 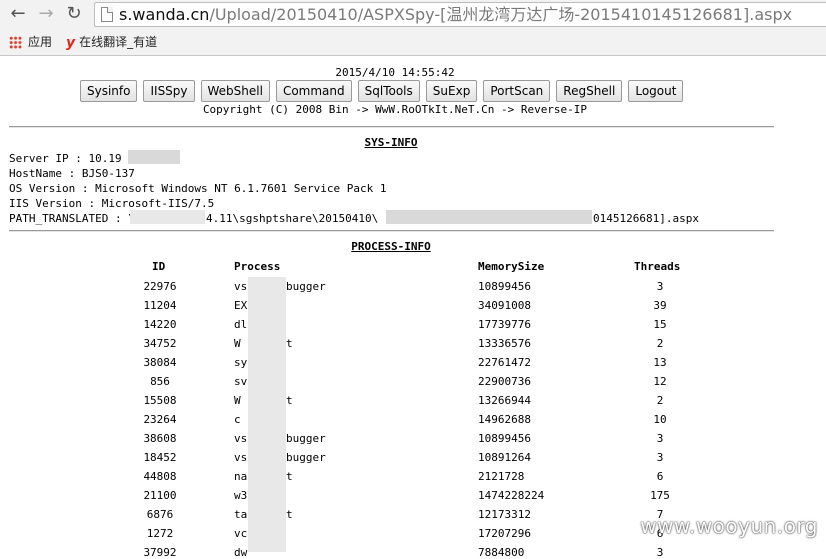 I want to click on process-id: 22976, so click(x=160, y=286).